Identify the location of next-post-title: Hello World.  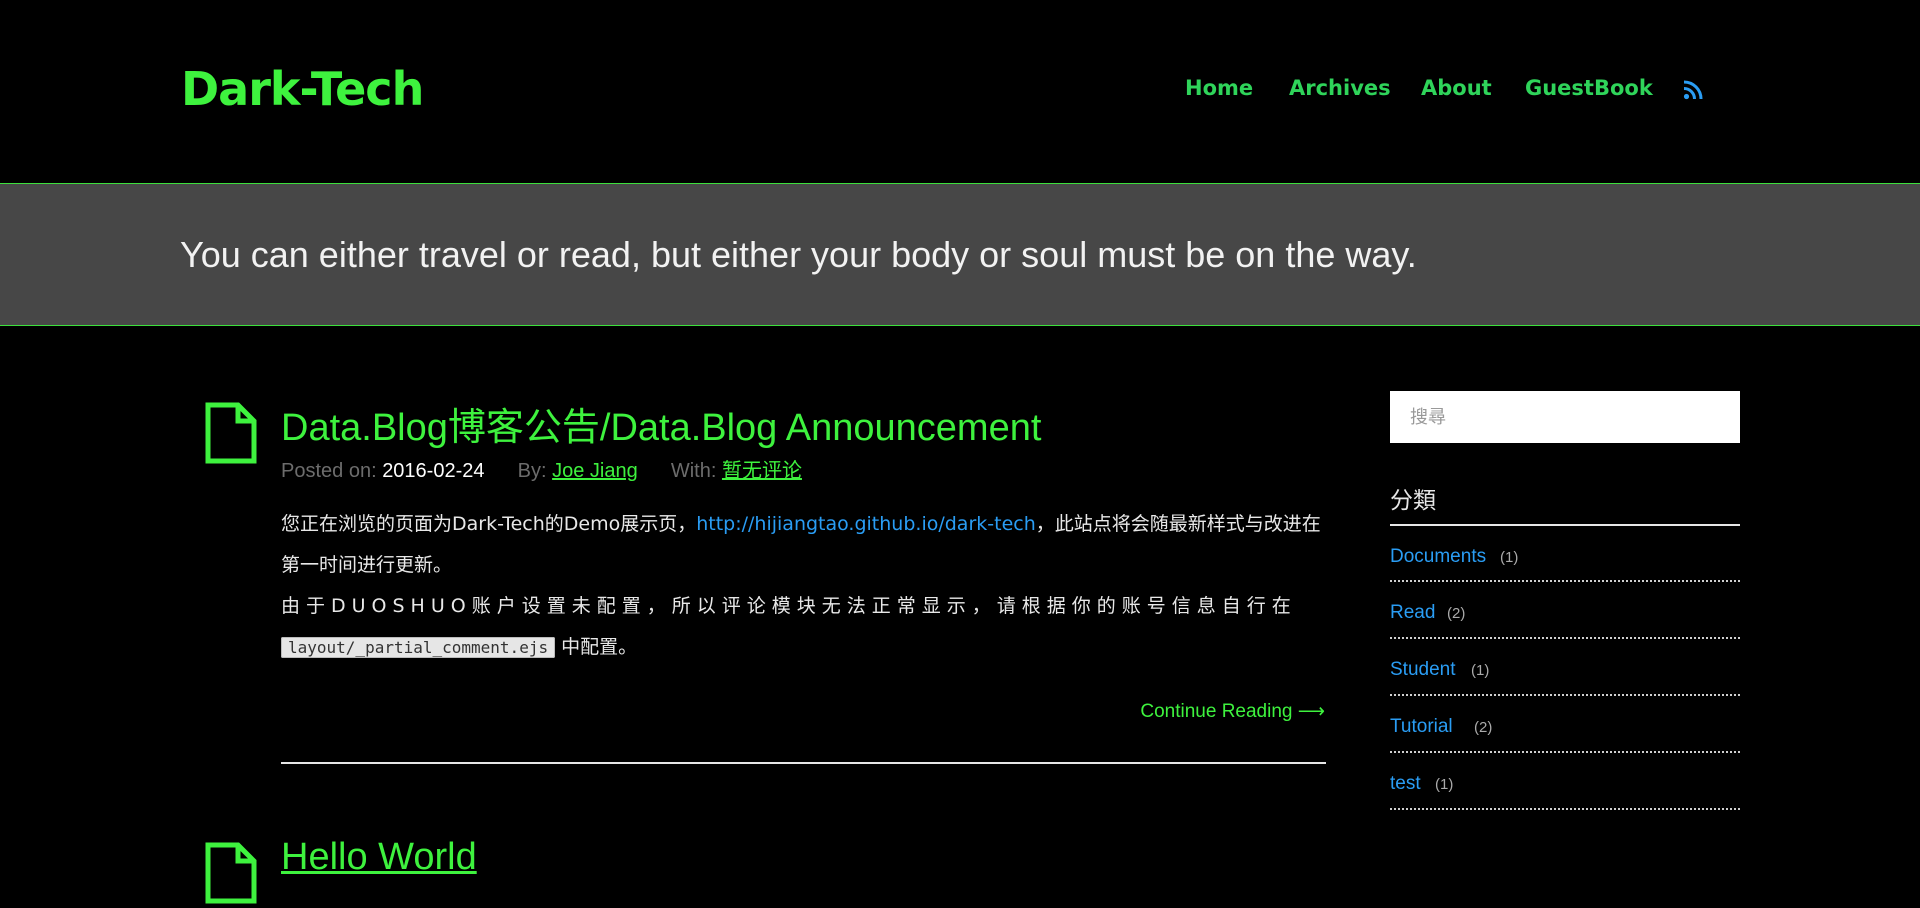
(379, 857).